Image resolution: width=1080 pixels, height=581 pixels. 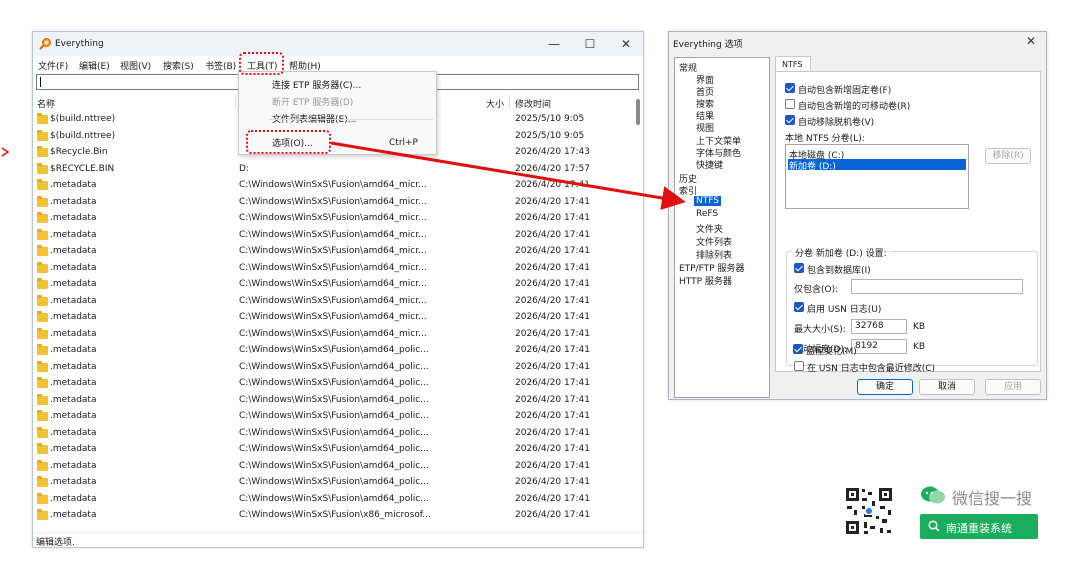 I want to click on auto-fixed-checkbox, so click(x=790, y=88).